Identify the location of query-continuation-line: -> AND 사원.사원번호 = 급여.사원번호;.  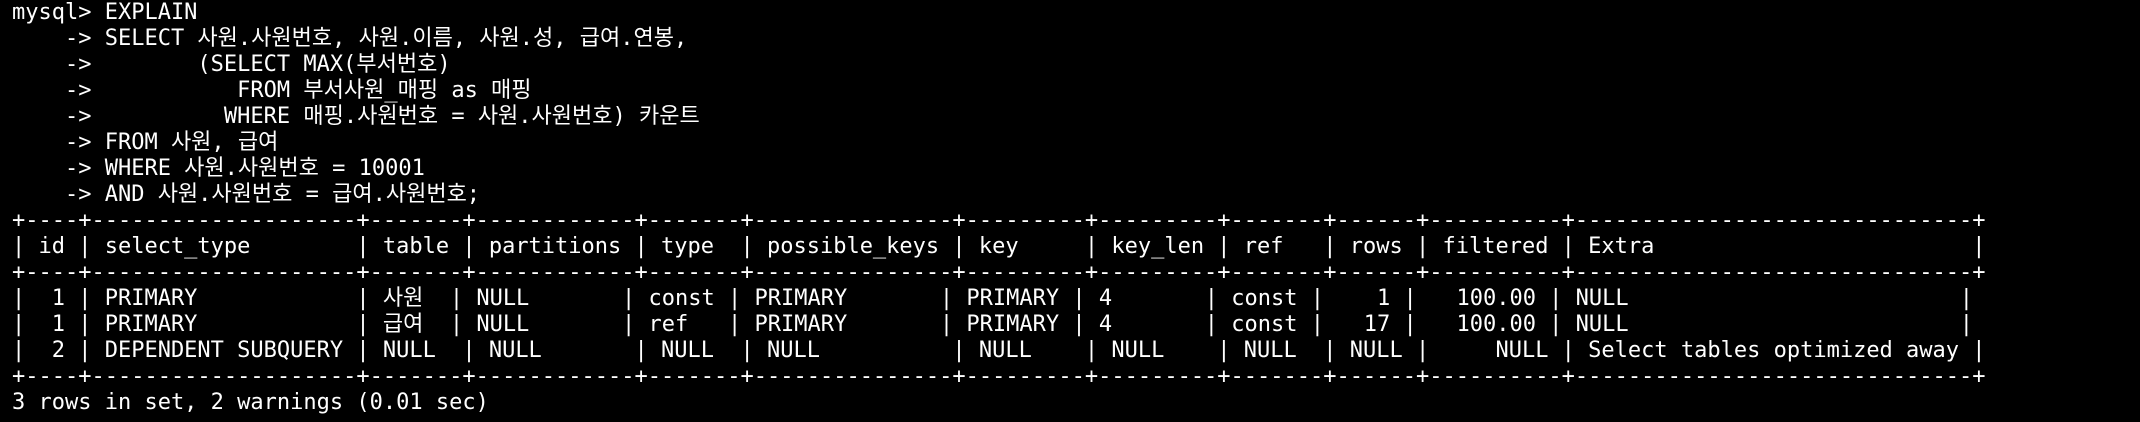
(246, 194).